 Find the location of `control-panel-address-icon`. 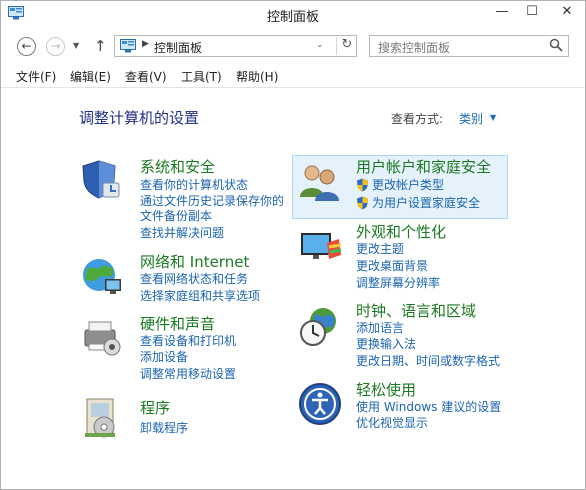

control-panel-address-icon is located at coordinates (128, 46).